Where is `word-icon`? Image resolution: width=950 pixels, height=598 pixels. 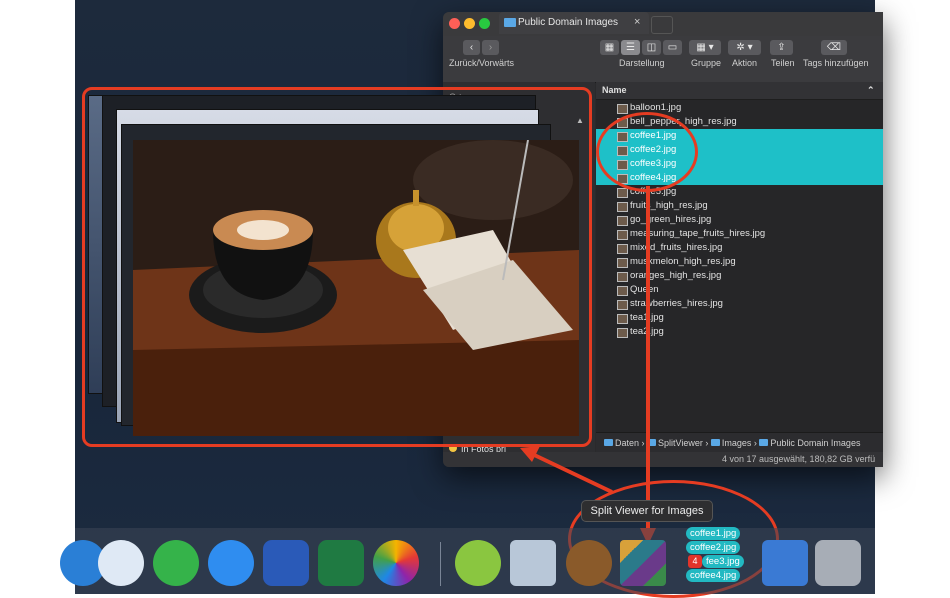 word-icon is located at coordinates (286, 563).